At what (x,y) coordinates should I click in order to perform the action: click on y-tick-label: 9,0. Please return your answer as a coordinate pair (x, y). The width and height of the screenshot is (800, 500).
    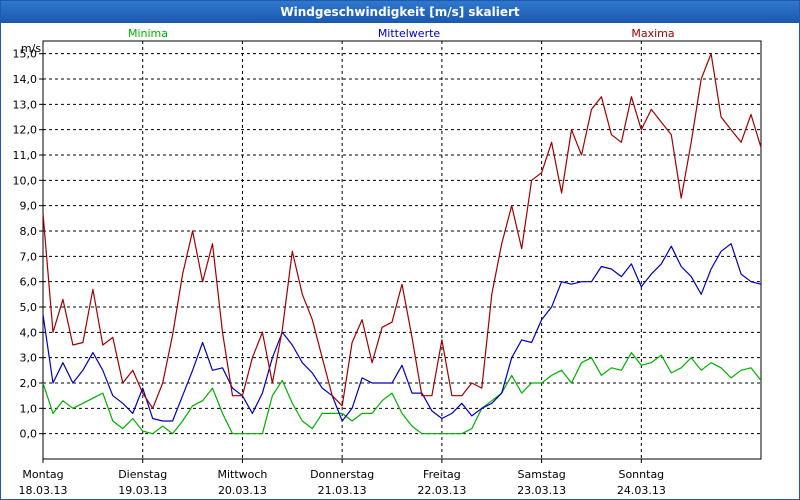
    Looking at the image, I should click on (29, 206).